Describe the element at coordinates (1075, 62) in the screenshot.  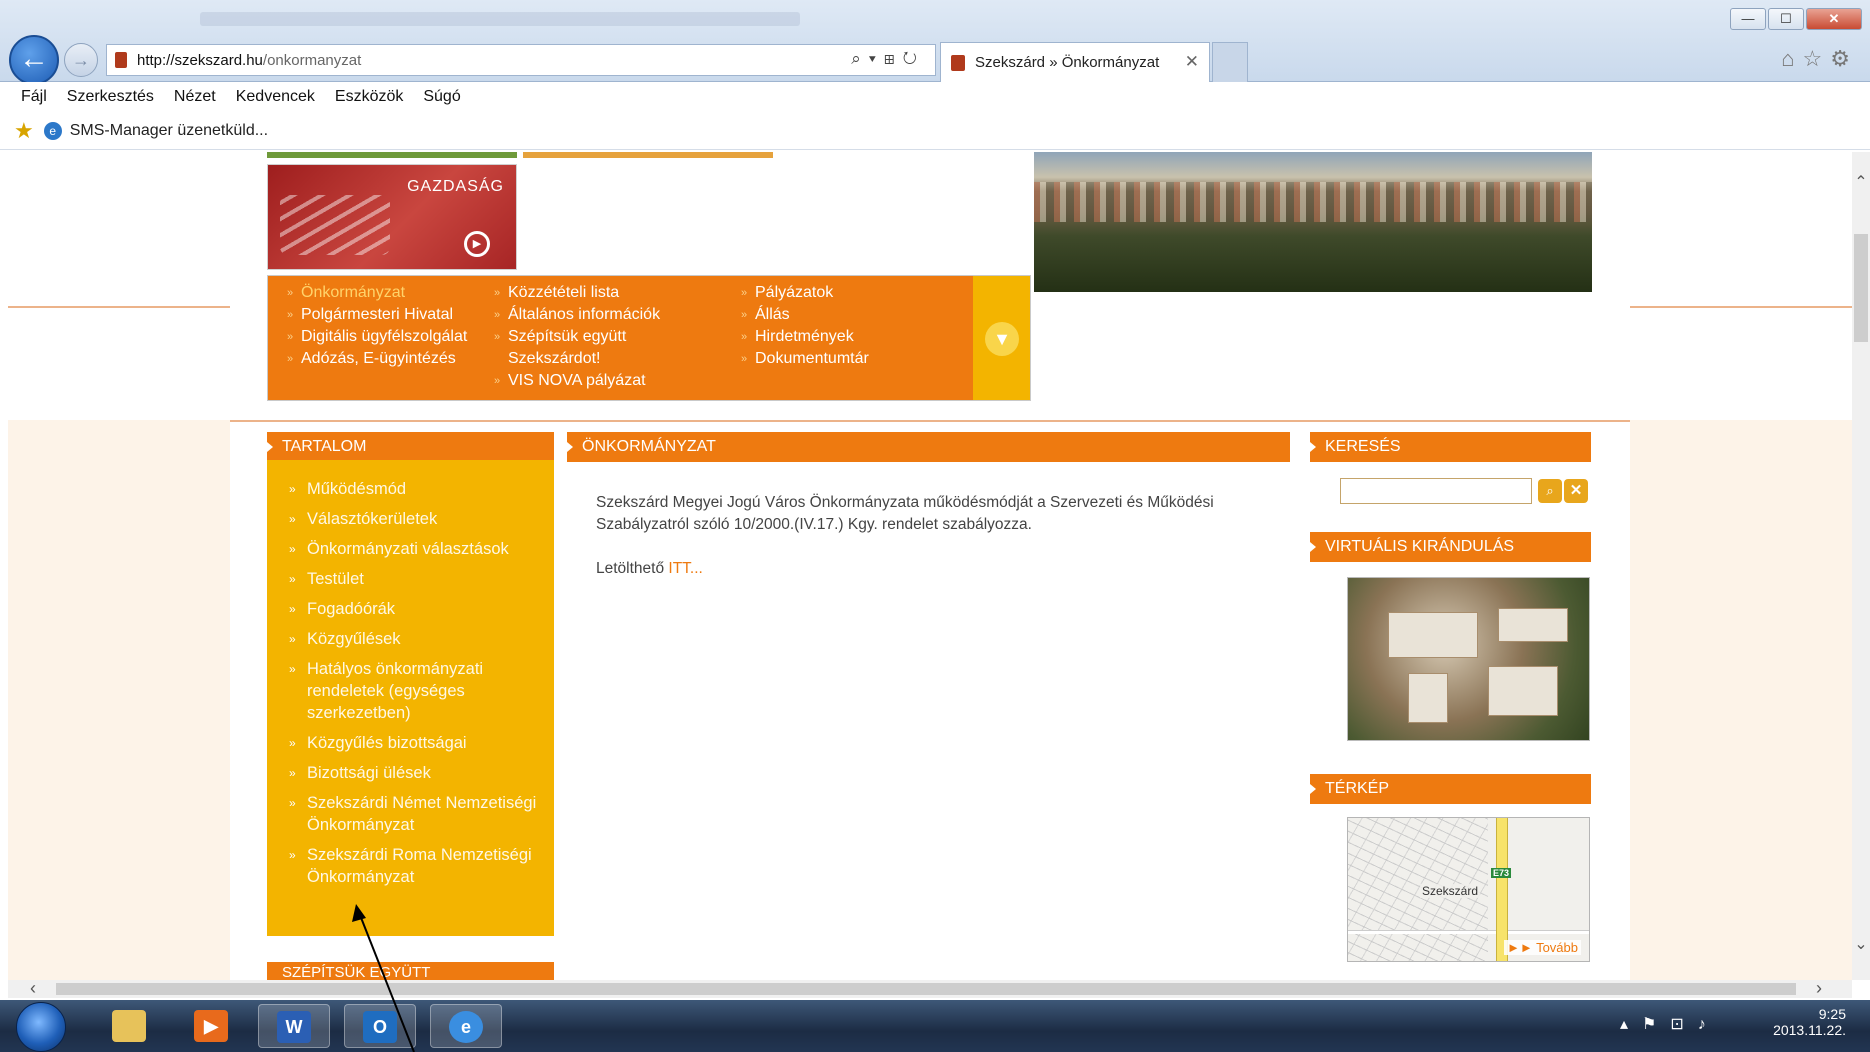
I see `browser-tab: Szekszárd » Önkormányzat ✕` at that location.